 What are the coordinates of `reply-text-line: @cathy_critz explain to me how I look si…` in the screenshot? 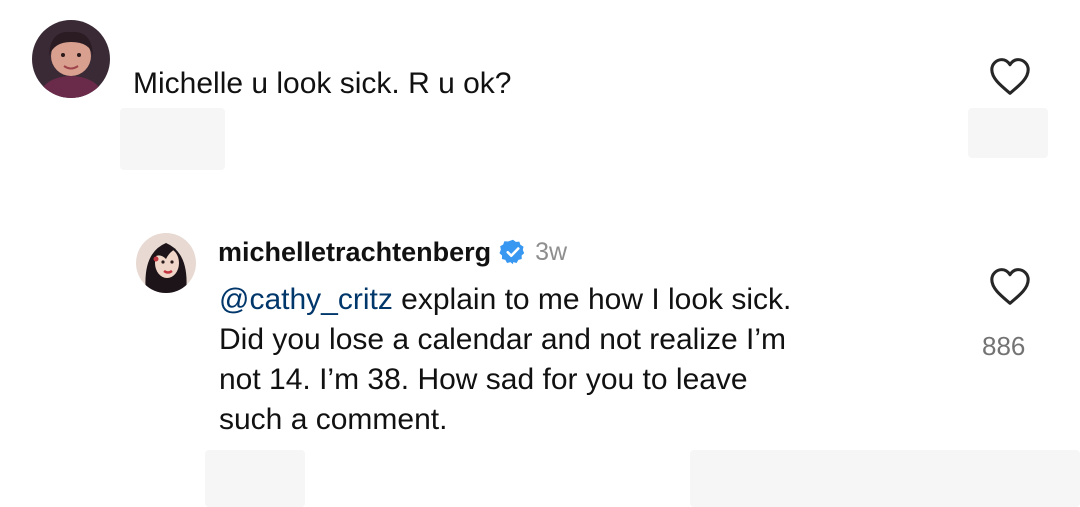 It's located at (505, 300).